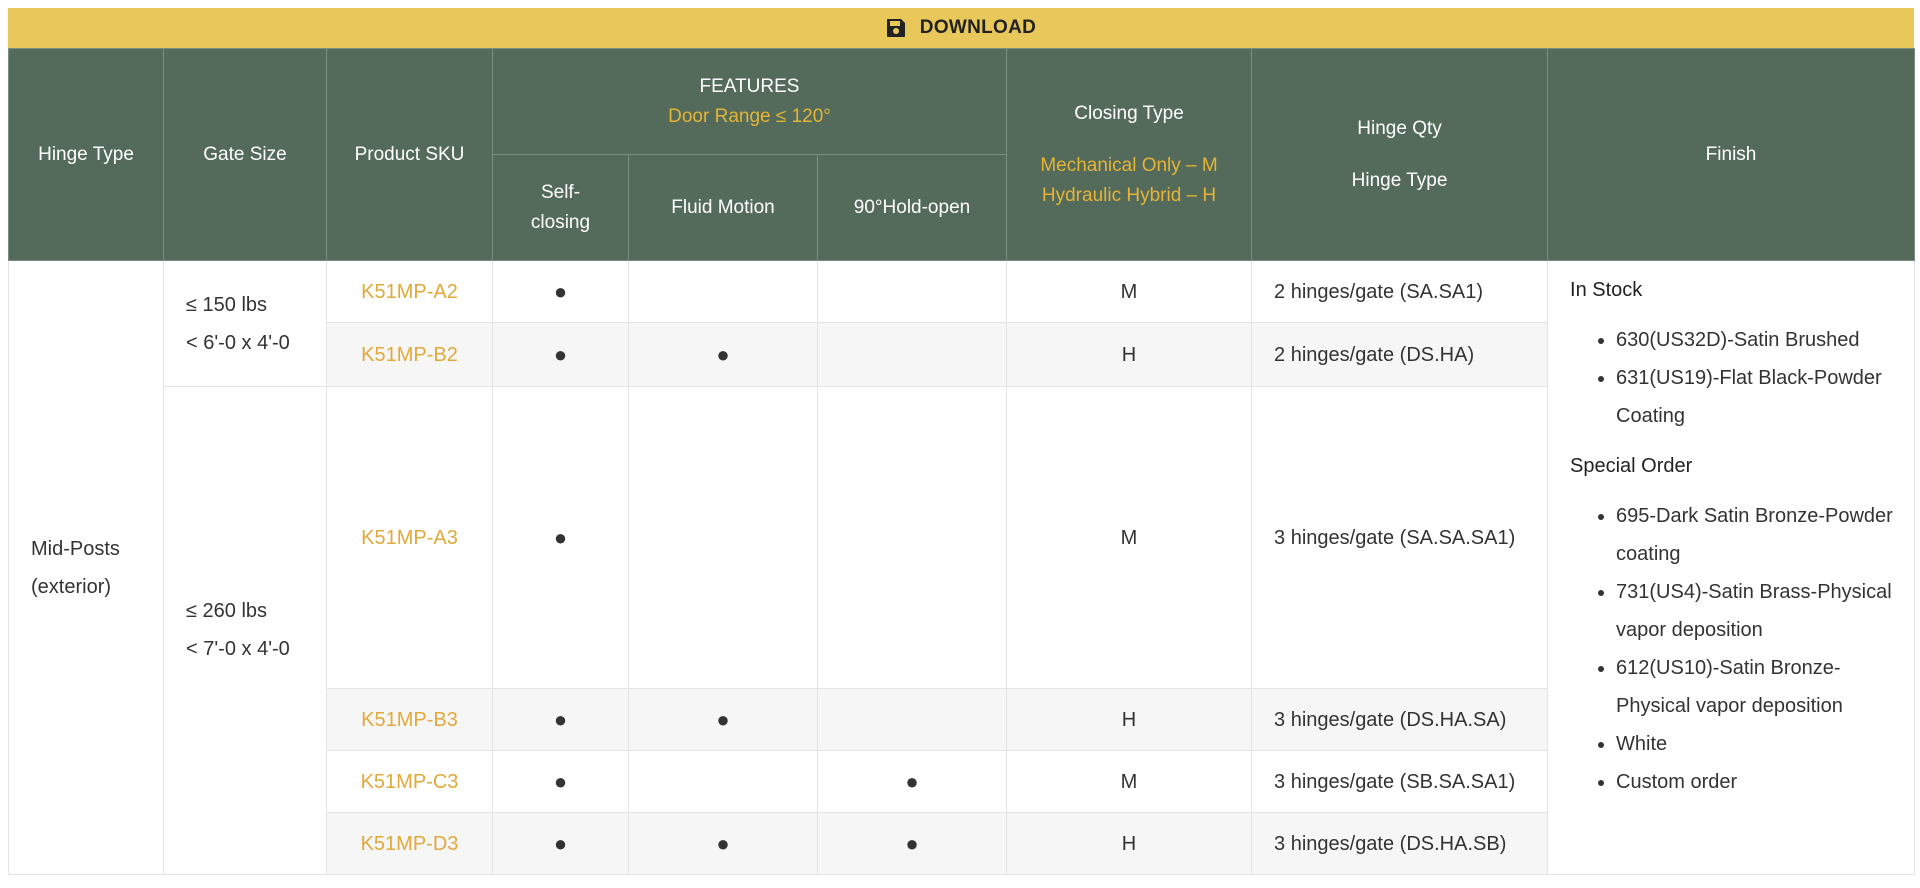  I want to click on door-range: Door Range ≤ 120°, so click(749, 116).